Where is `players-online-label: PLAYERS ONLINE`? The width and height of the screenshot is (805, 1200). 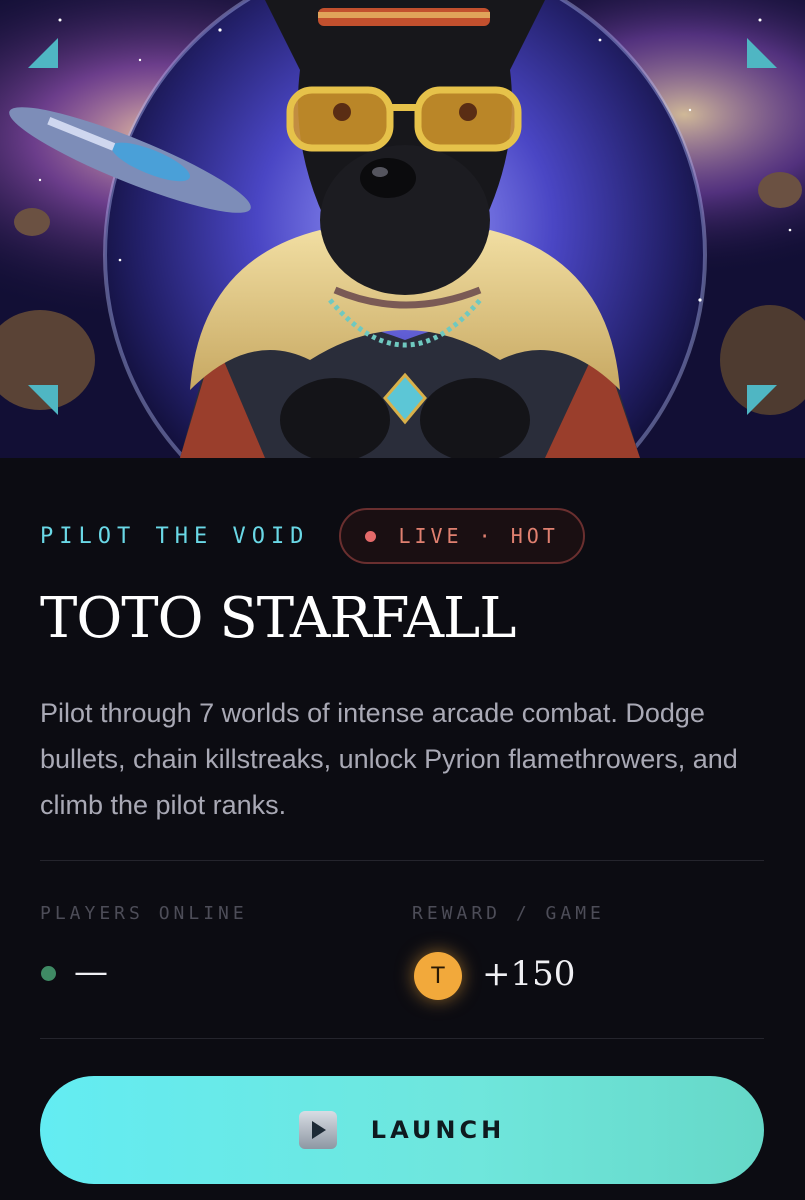 players-online-label: PLAYERS ONLINE is located at coordinates (144, 913).